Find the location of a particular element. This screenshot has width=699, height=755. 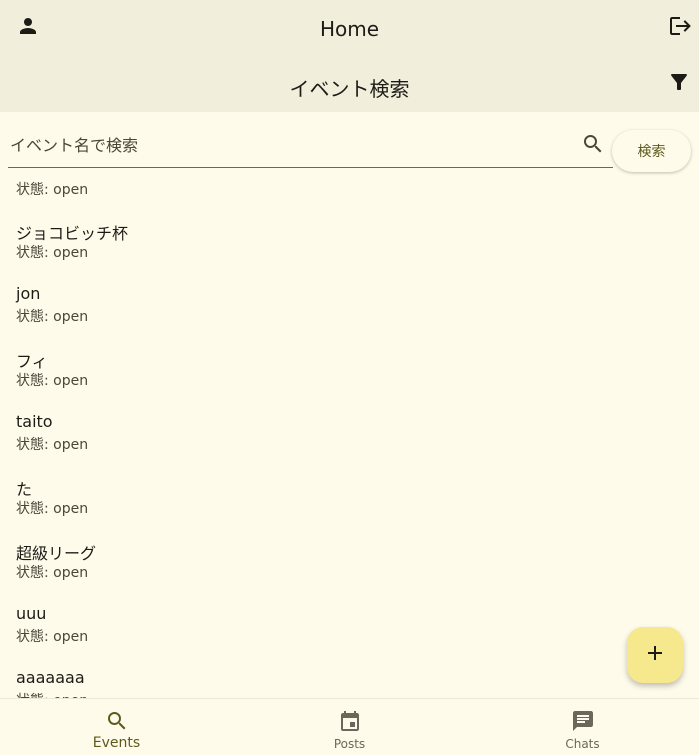

app-bar-top-row: Home is located at coordinates (349, 29).